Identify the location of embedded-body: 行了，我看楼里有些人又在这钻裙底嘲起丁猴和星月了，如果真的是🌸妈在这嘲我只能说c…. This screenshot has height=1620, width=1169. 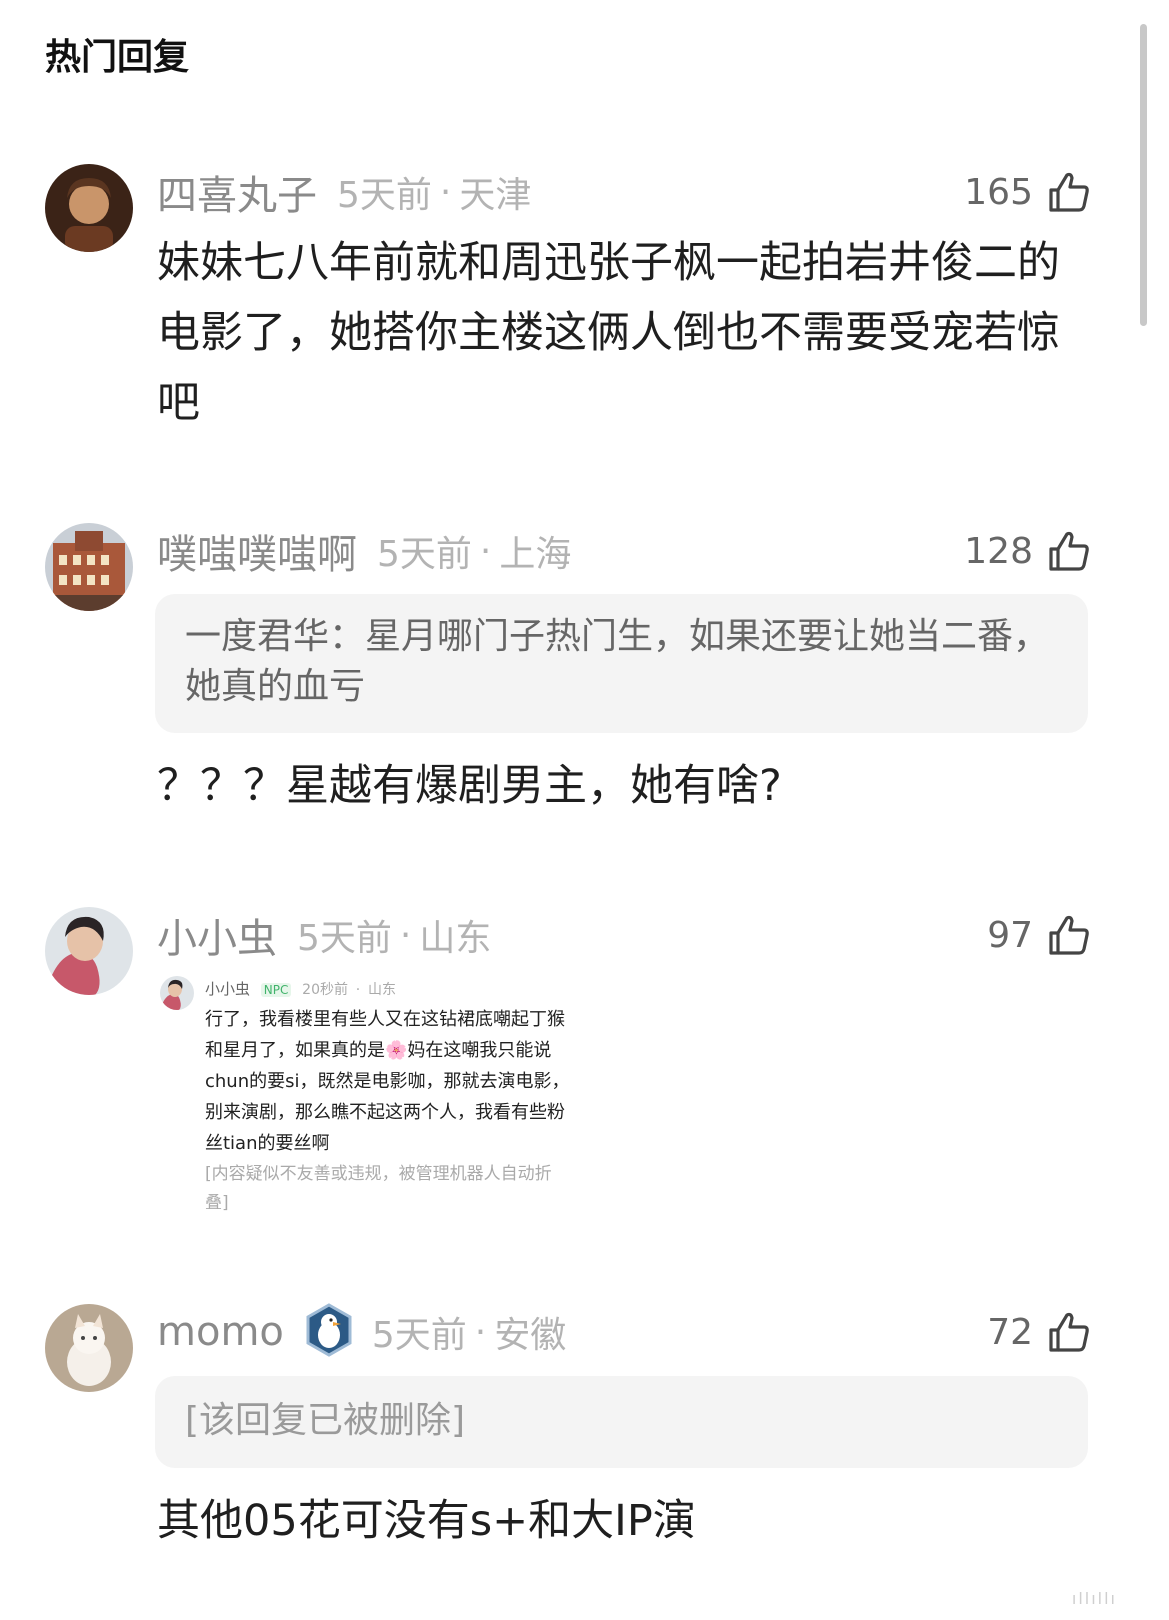
(387, 1081).